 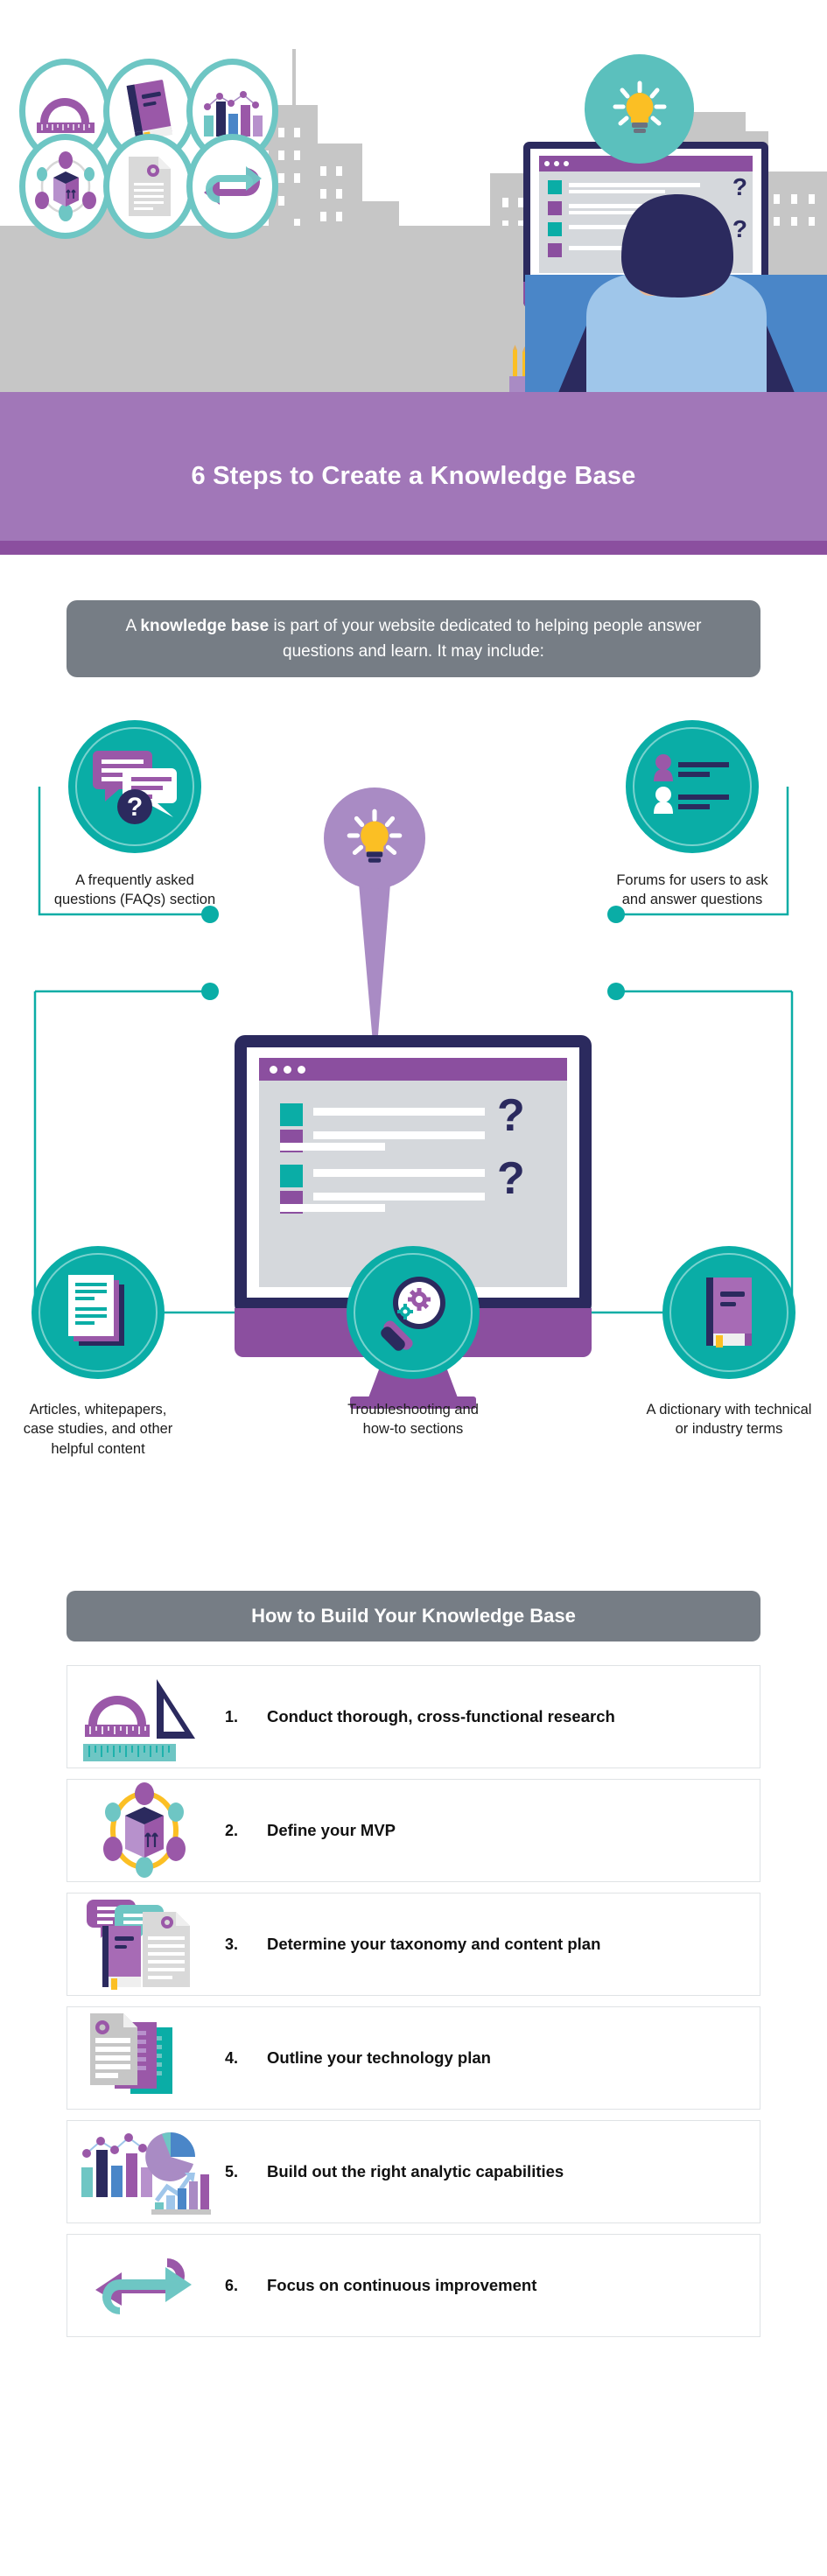 I want to click on document-gear-icon, so click(x=149, y=186).